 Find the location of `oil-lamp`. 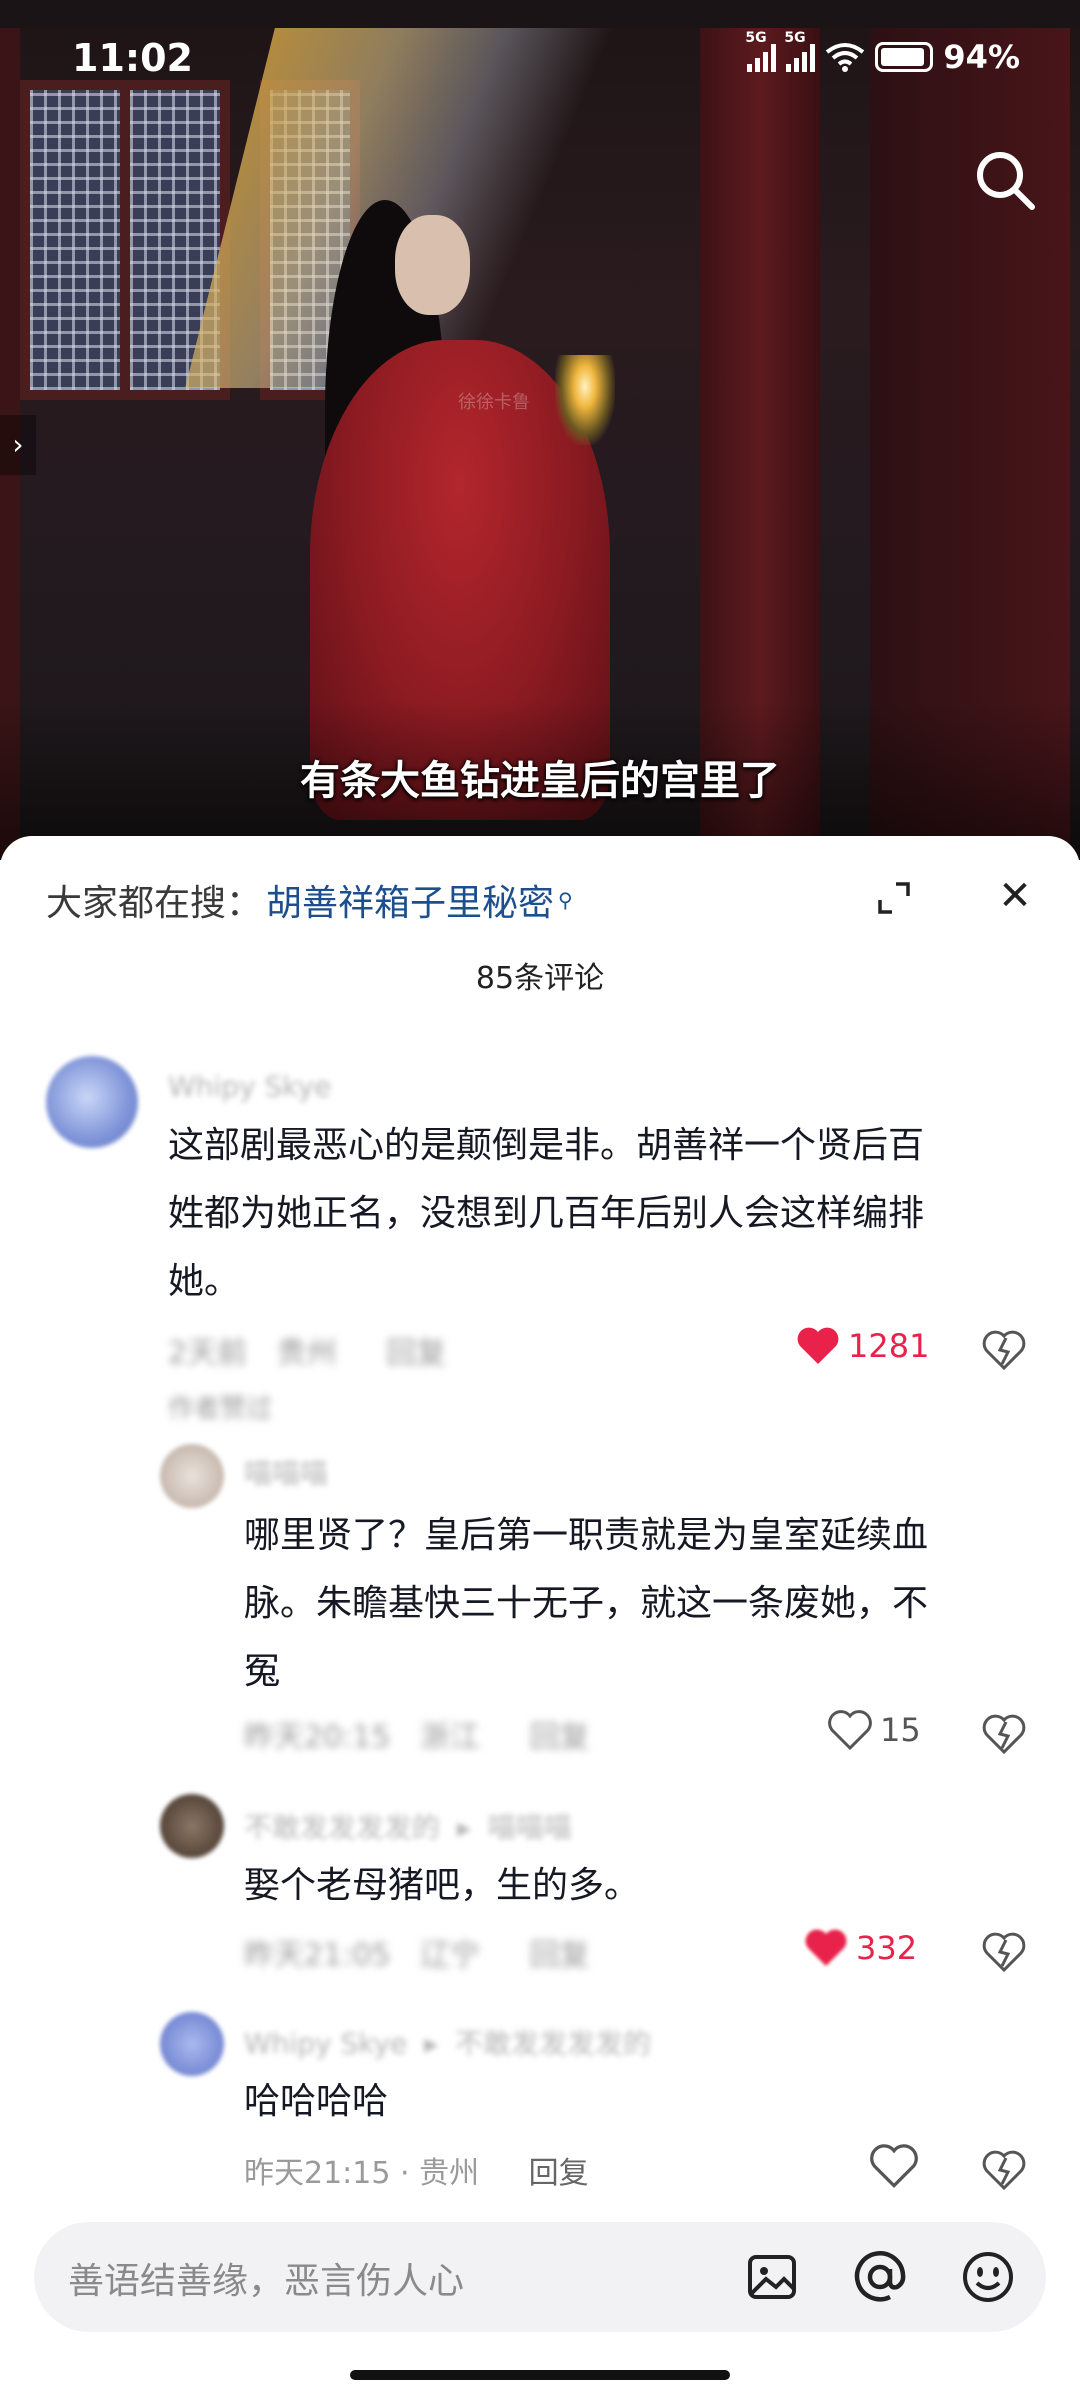

oil-lamp is located at coordinates (585, 400).